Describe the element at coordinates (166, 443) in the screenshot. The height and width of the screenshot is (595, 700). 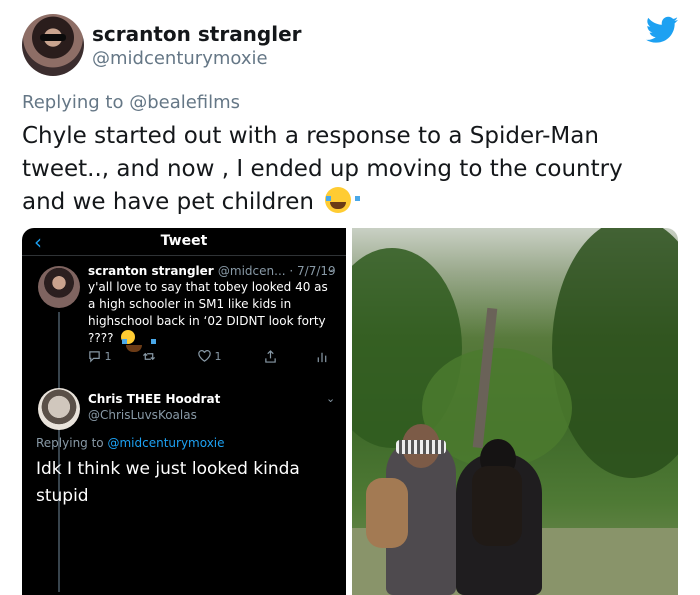
I see `reply-replying-mention: @midcenturymoxie` at that location.